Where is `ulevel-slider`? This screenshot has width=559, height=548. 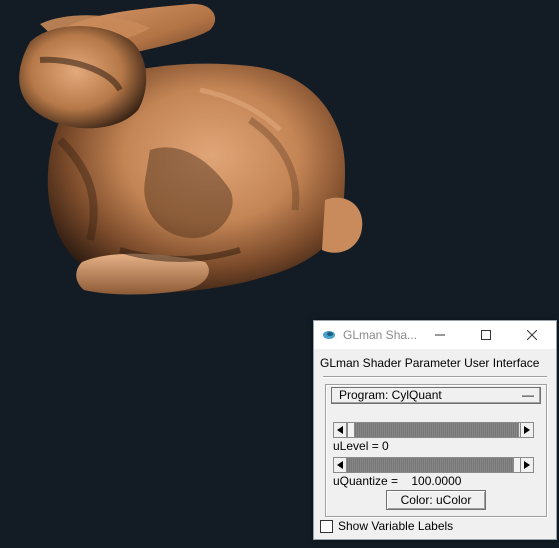 ulevel-slider is located at coordinates (433, 430).